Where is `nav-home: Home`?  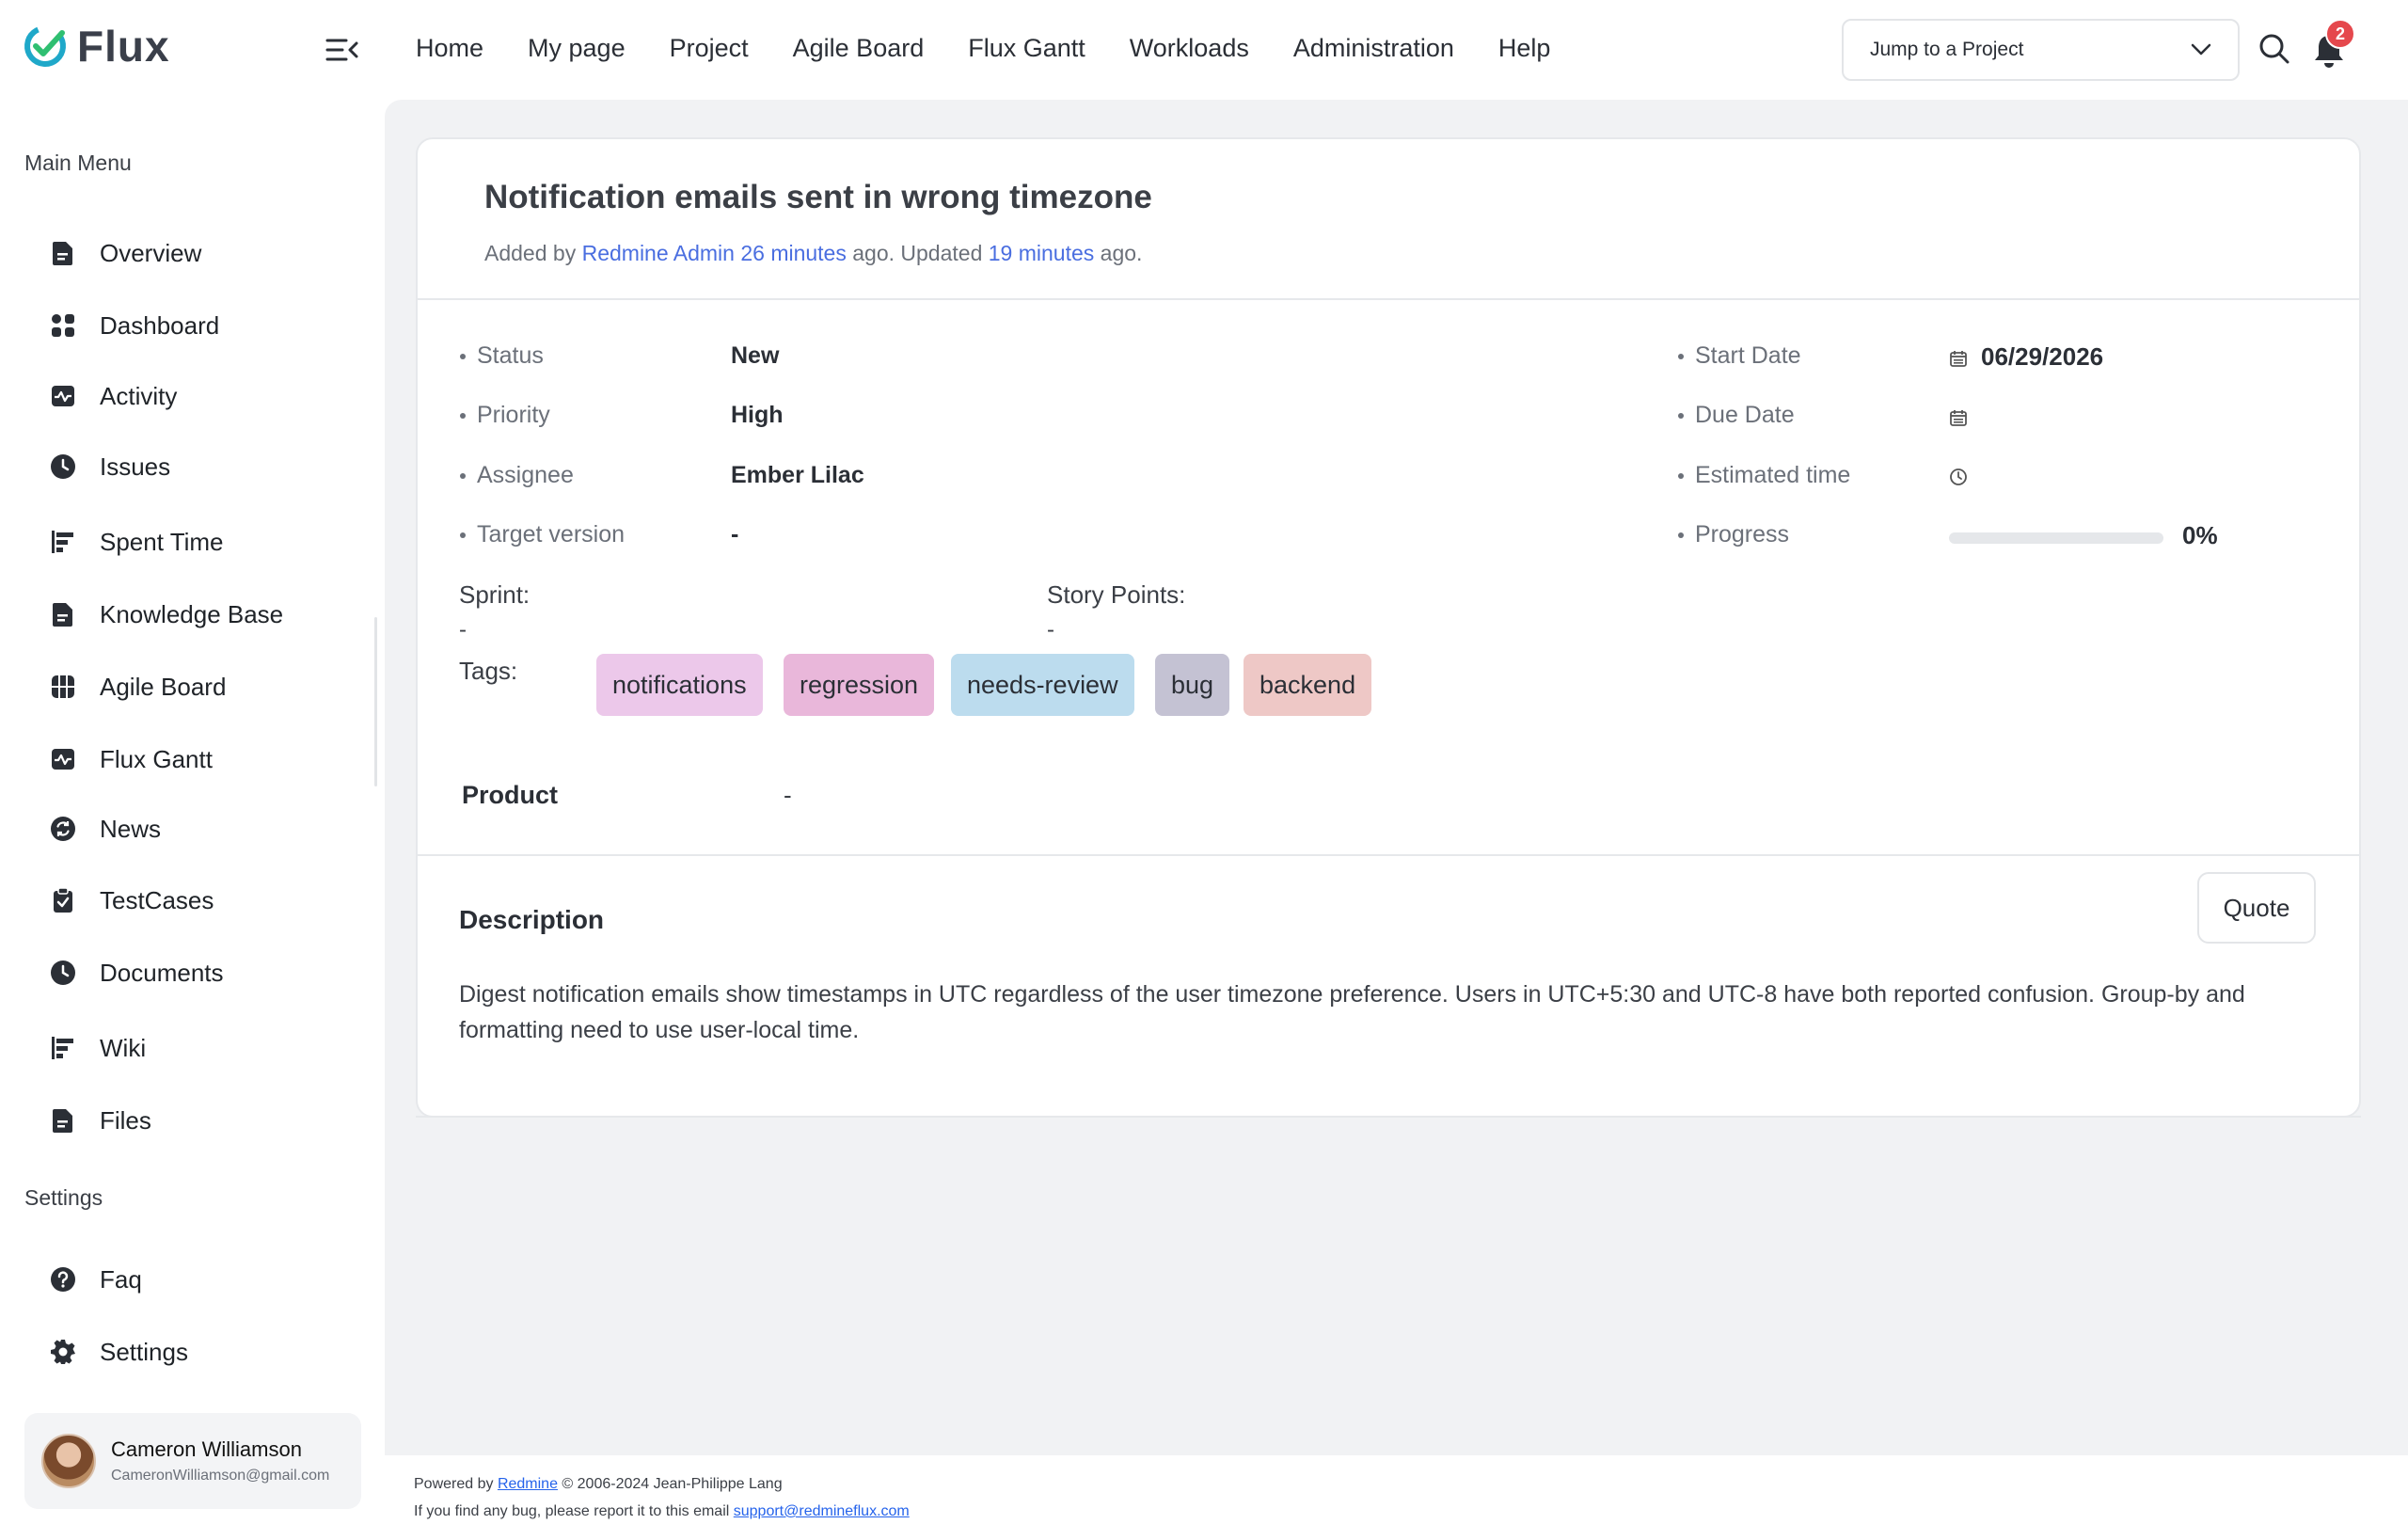
nav-home: Home is located at coordinates (450, 48).